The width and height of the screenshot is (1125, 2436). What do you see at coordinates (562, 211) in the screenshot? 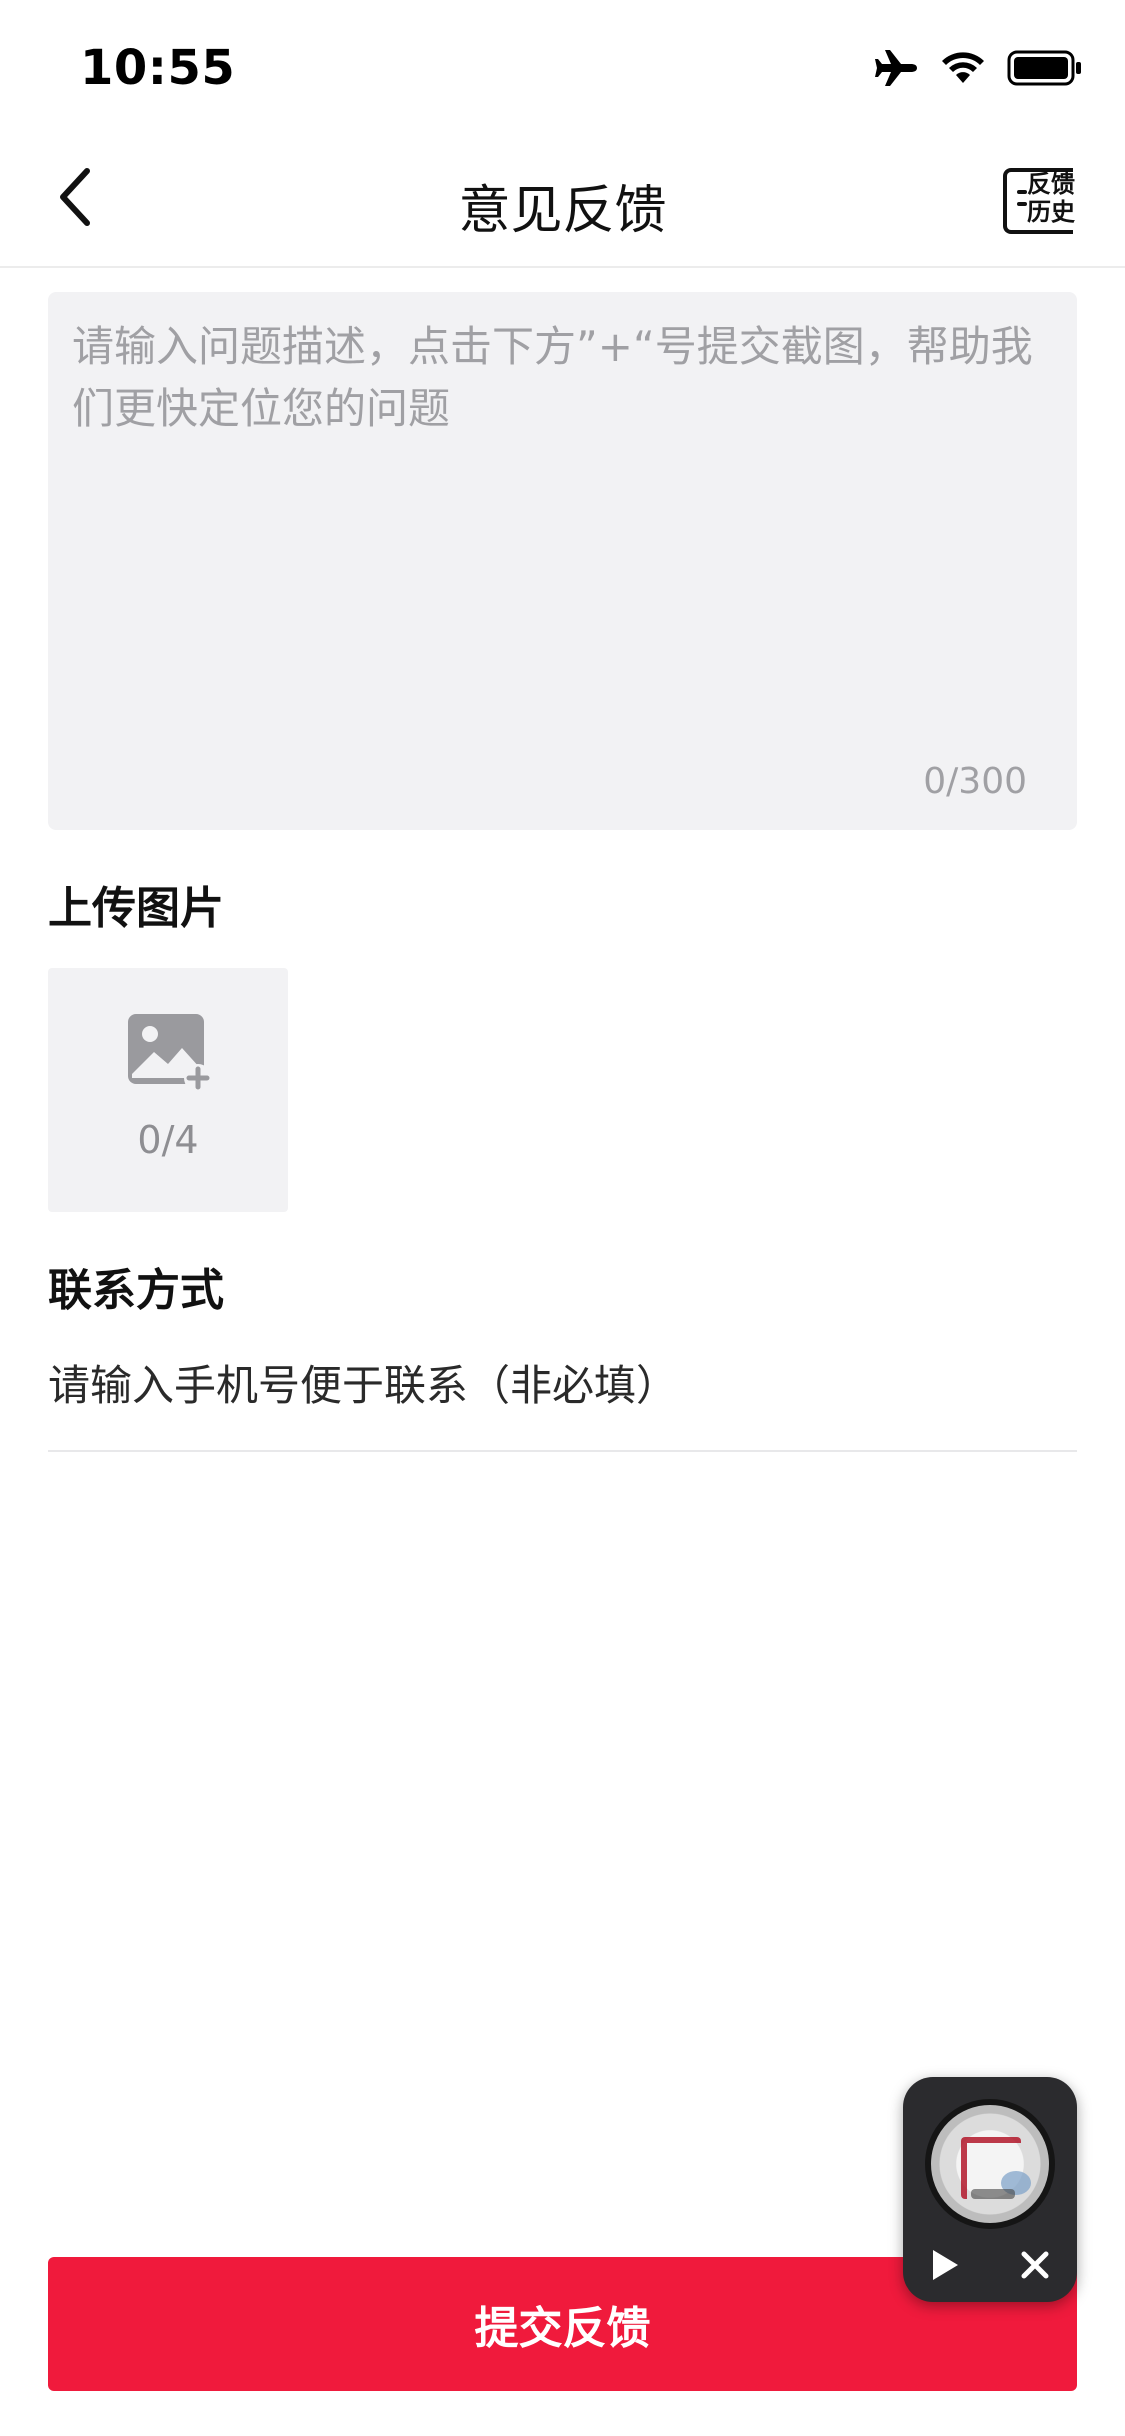
I see `page-title: 意见反馈` at bounding box center [562, 211].